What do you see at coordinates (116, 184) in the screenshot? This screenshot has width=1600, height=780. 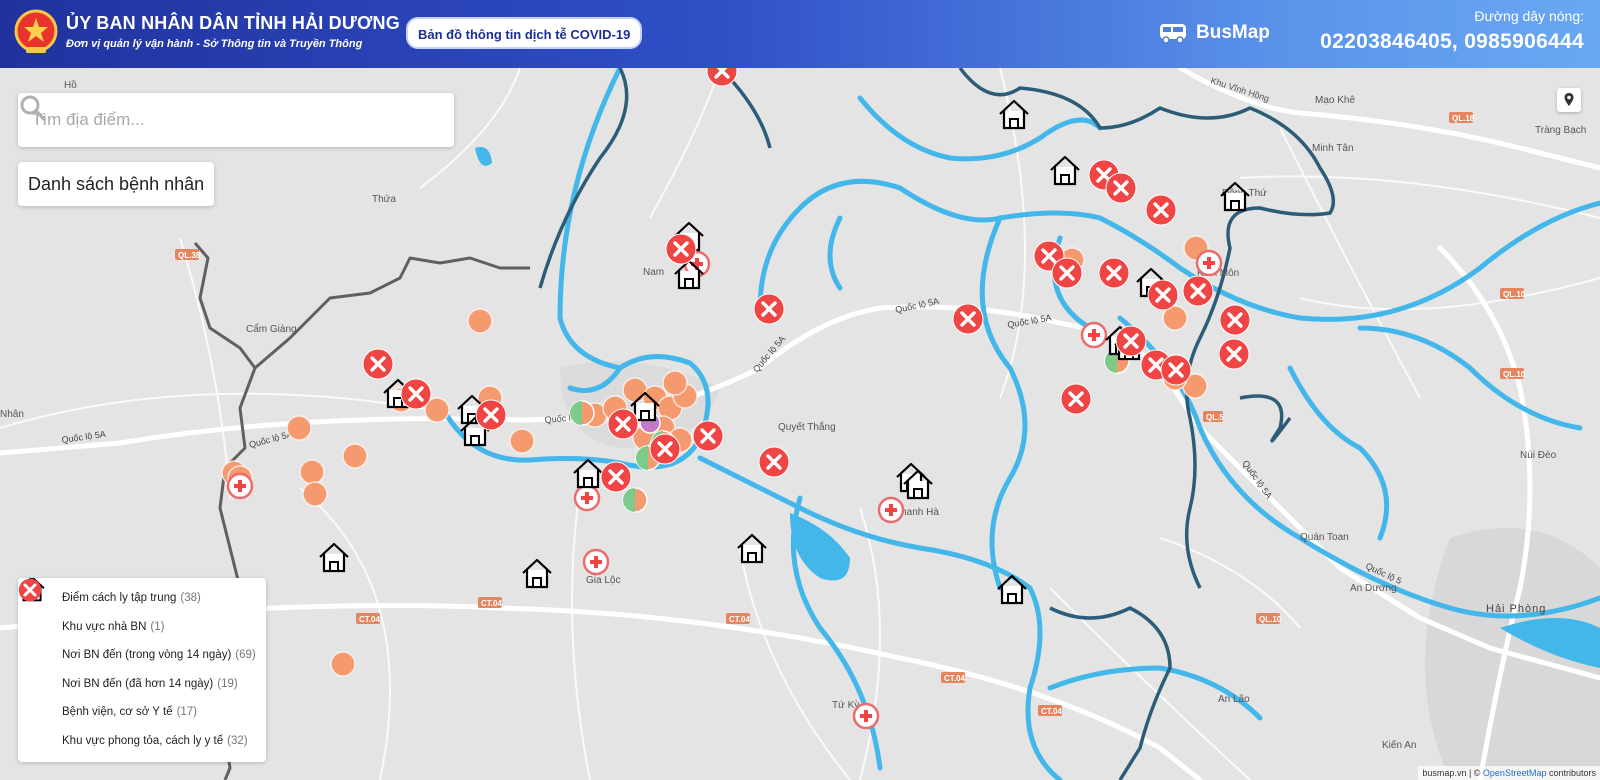 I see `patient-list-button: Danh sách bệnh nhân` at bounding box center [116, 184].